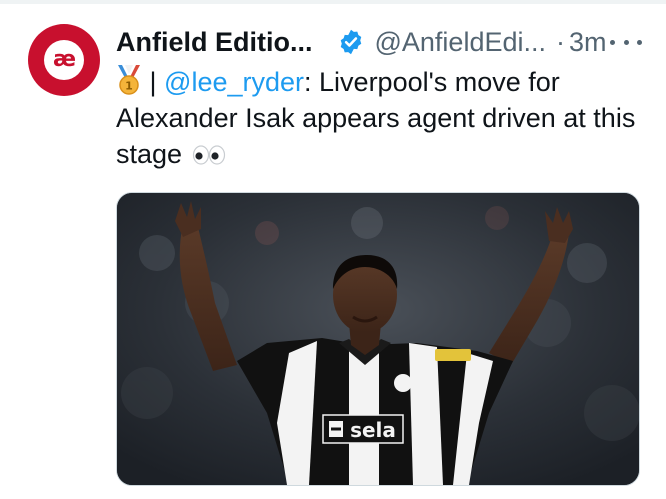 This screenshot has height=499, width=666. What do you see at coordinates (588, 42) in the screenshot?
I see `tweet-timestamp: 3m` at bounding box center [588, 42].